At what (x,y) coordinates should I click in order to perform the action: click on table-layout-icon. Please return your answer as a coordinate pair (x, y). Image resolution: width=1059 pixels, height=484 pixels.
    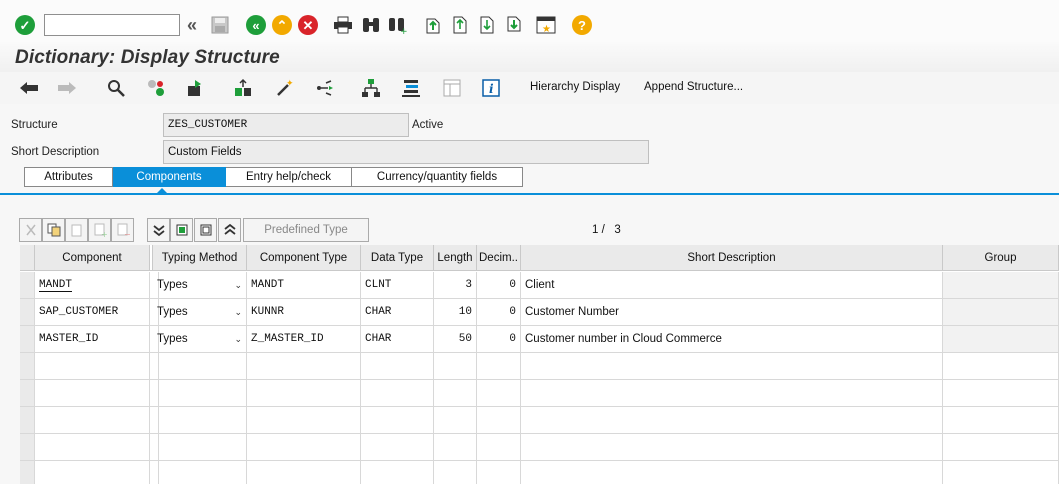
    Looking at the image, I should click on (452, 88).